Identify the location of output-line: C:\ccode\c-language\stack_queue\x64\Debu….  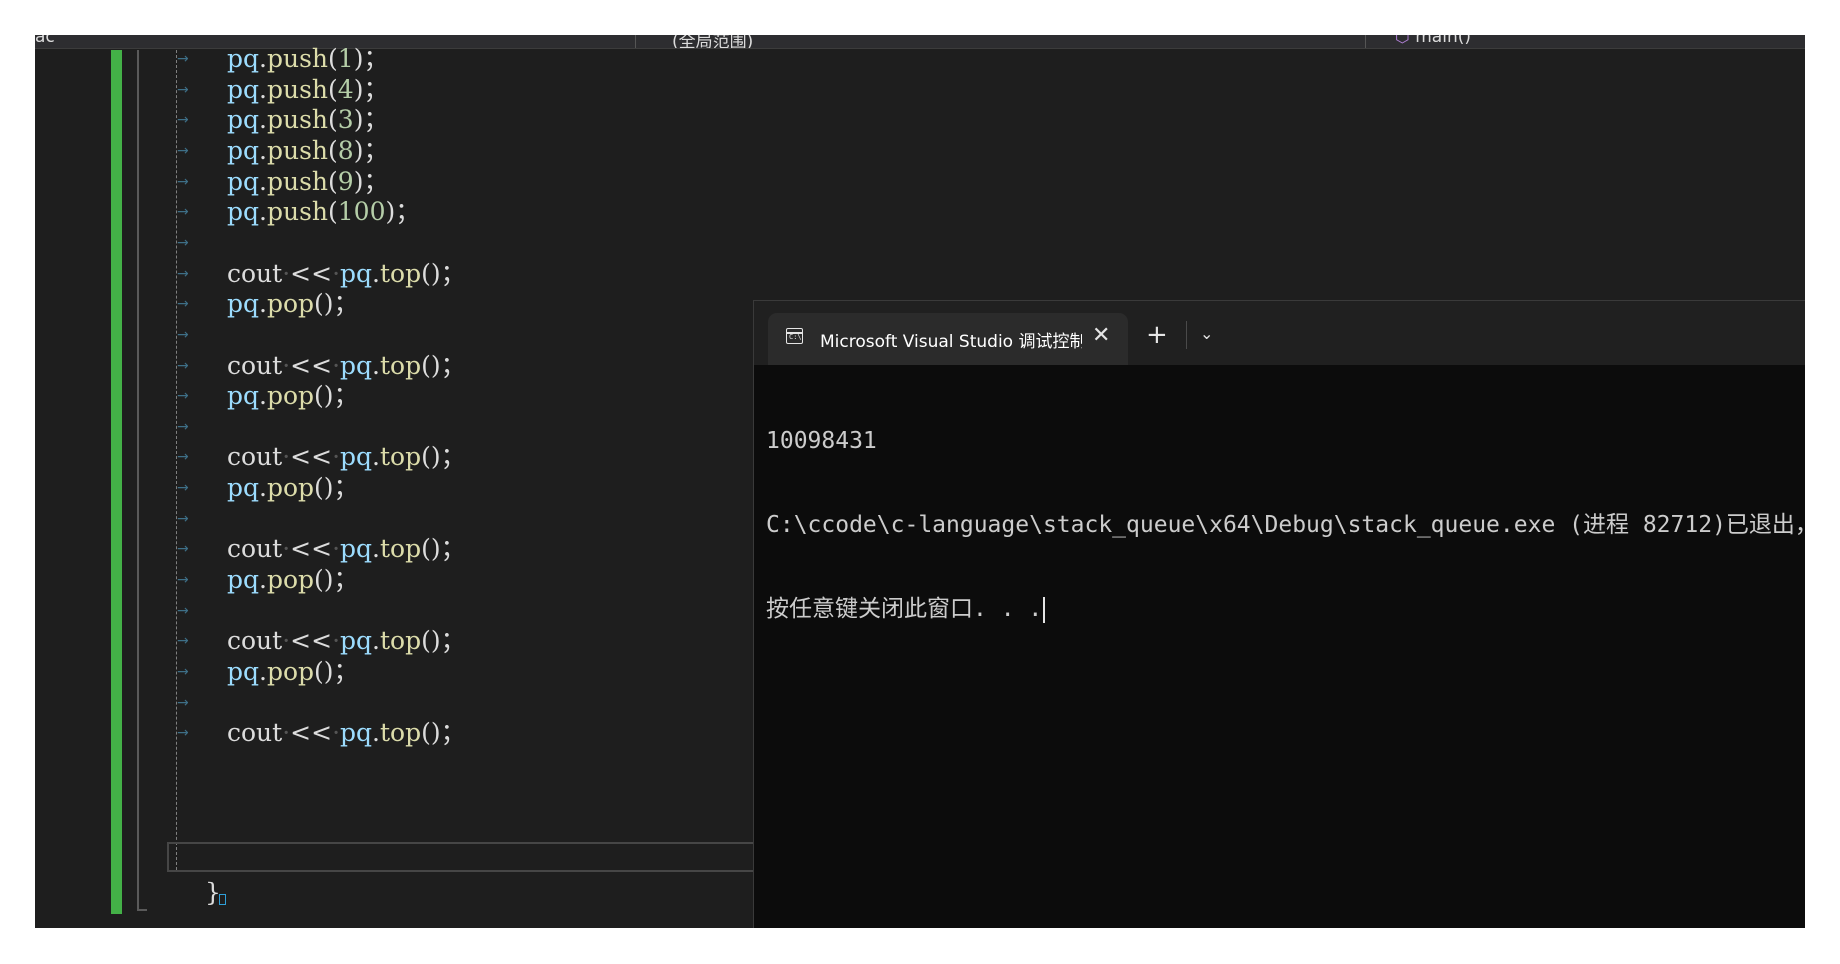
(1285, 525).